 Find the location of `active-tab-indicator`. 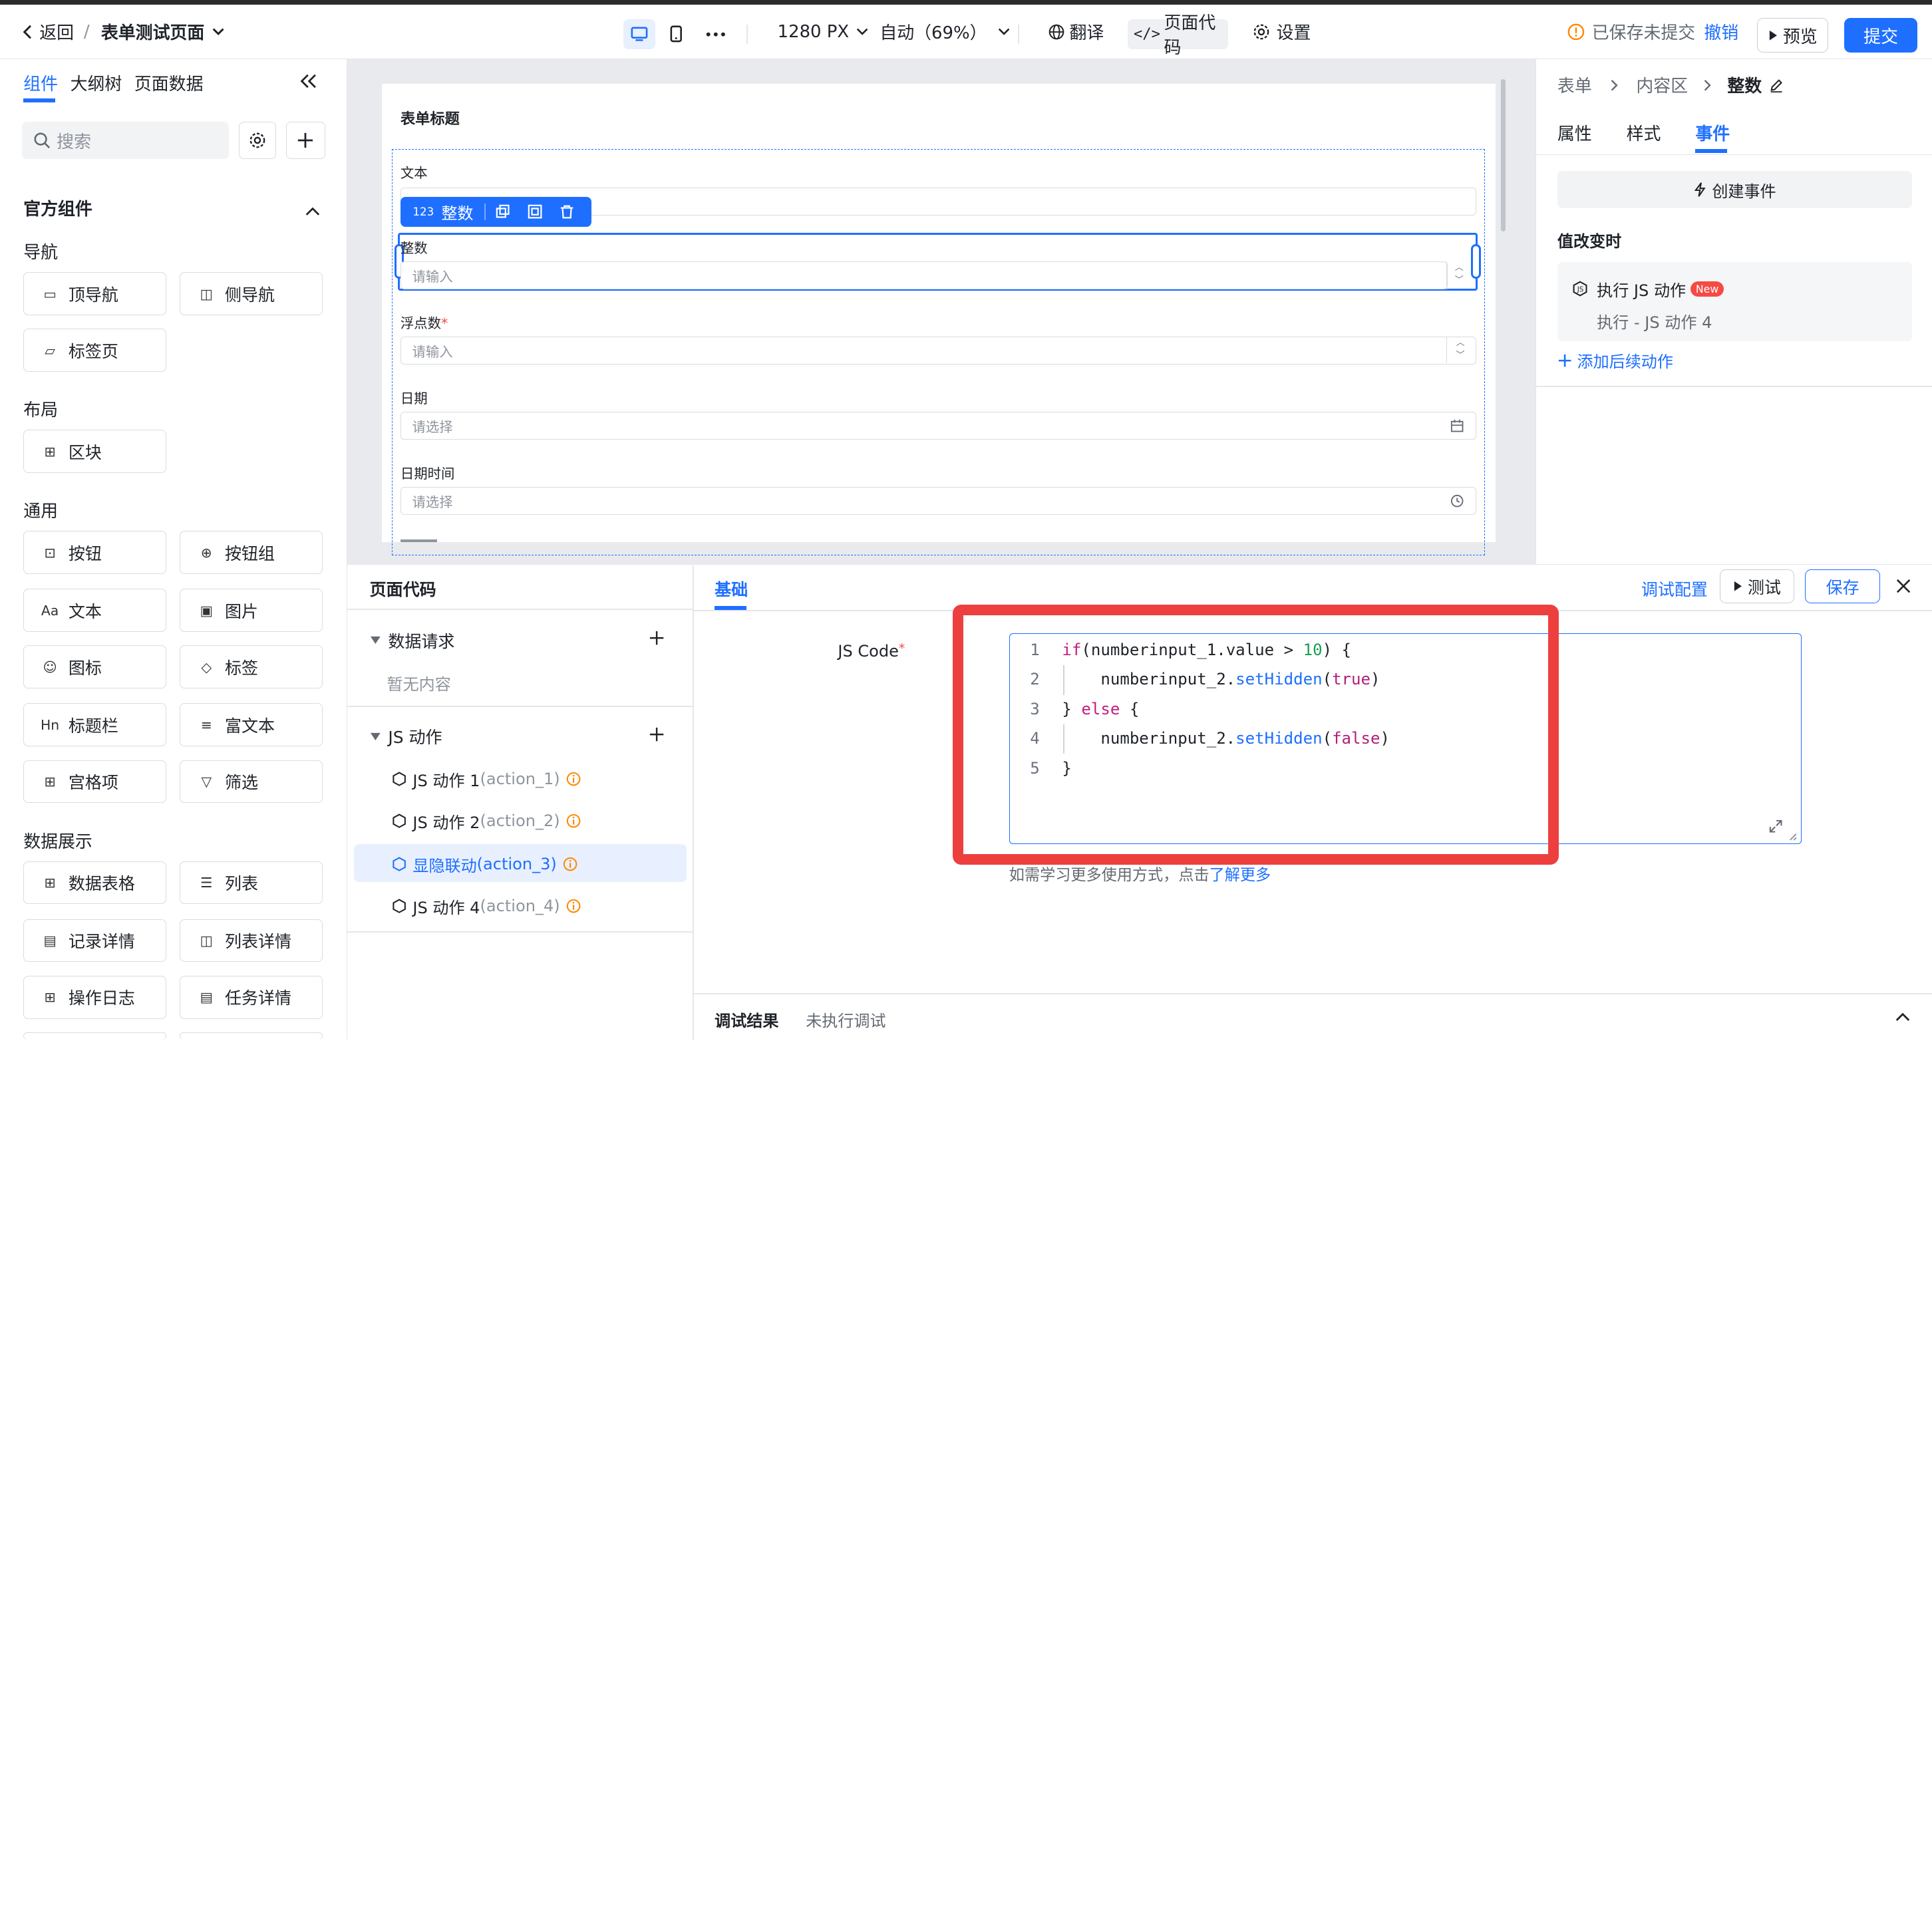

active-tab-indicator is located at coordinates (39, 100).